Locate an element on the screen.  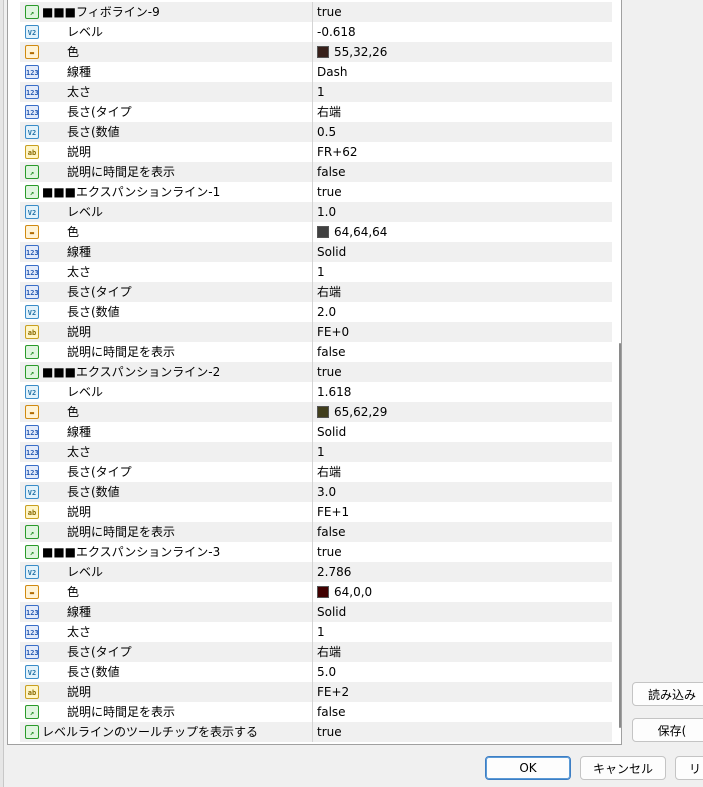
cancel-button: キャンセル is located at coordinates (623, 768).